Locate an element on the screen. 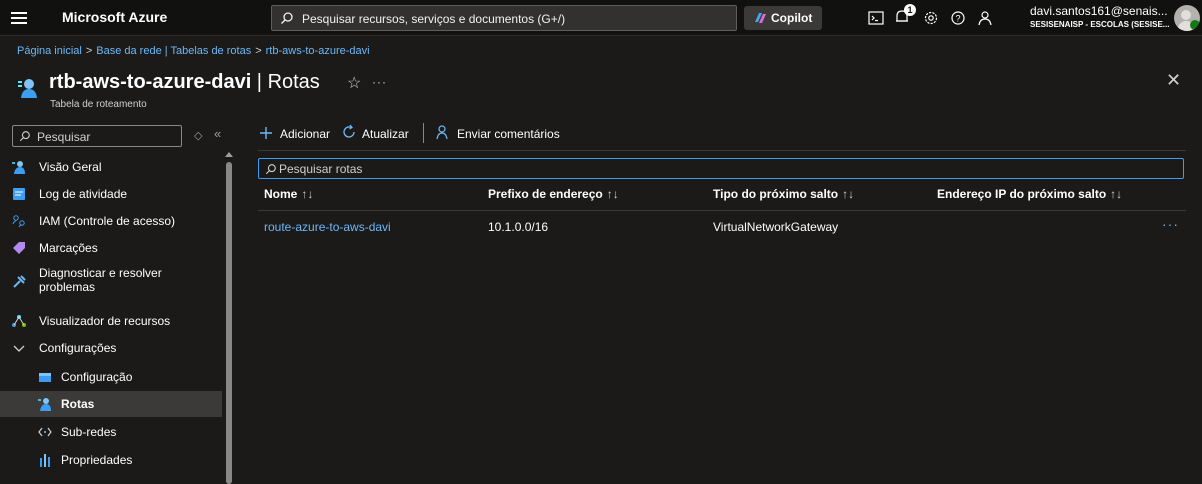 The image size is (1202, 484). column-header-label: Nome is located at coordinates (281, 194).